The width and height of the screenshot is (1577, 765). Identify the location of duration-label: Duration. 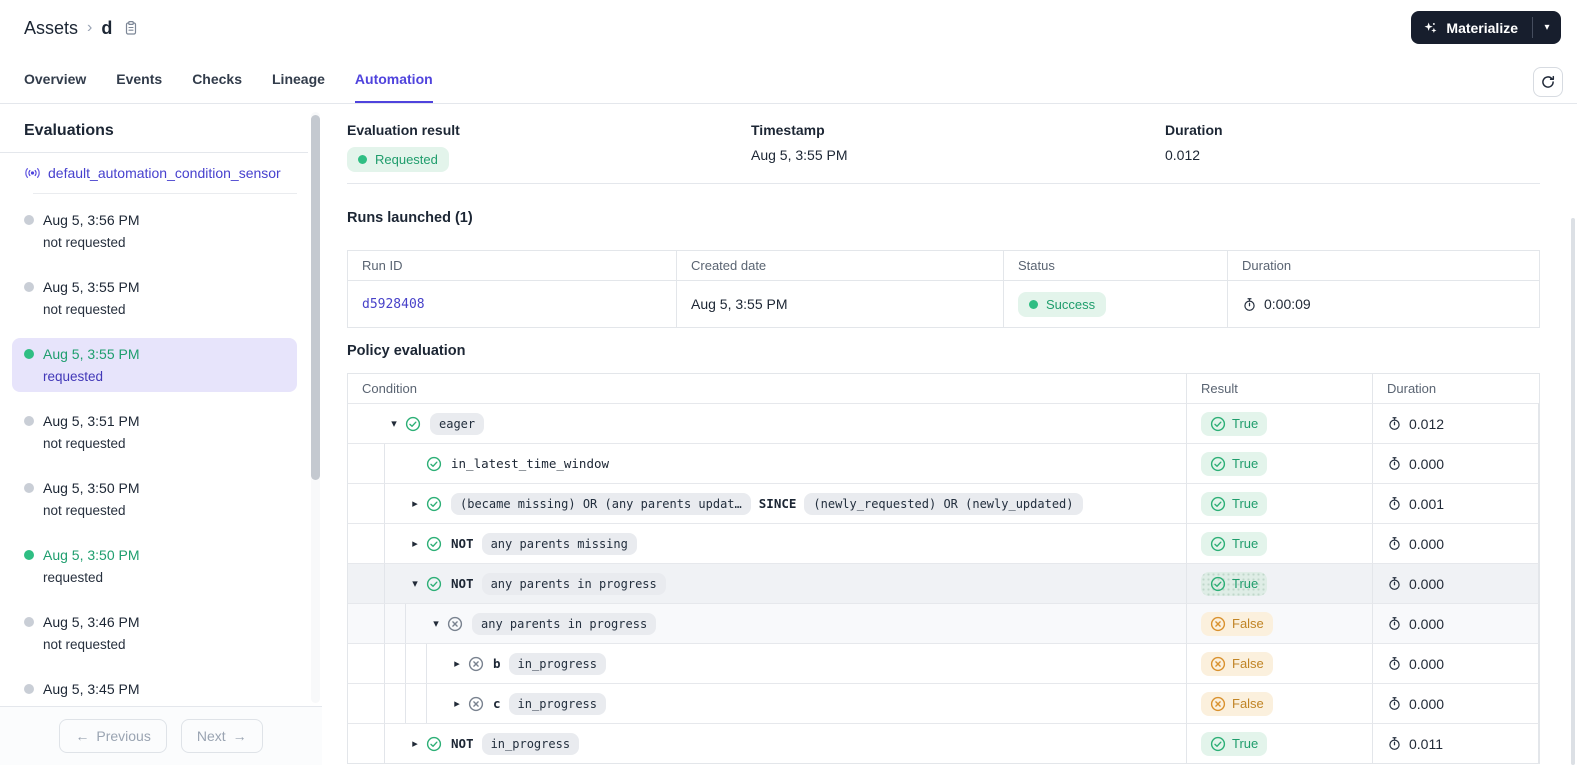
(1194, 130).